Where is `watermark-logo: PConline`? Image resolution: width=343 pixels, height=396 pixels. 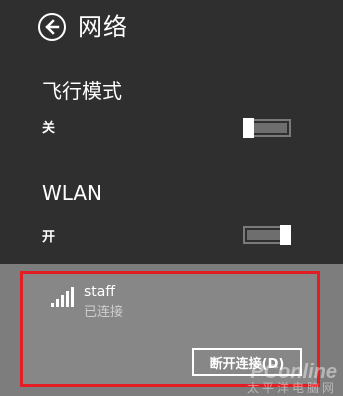 watermark-logo: PConline is located at coordinates (293, 372).